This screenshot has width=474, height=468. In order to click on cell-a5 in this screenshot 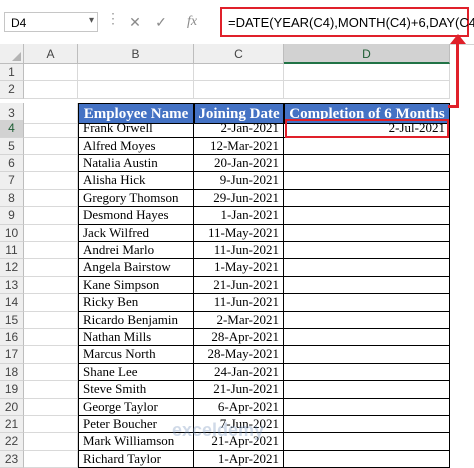, I will do `click(51, 146)`.